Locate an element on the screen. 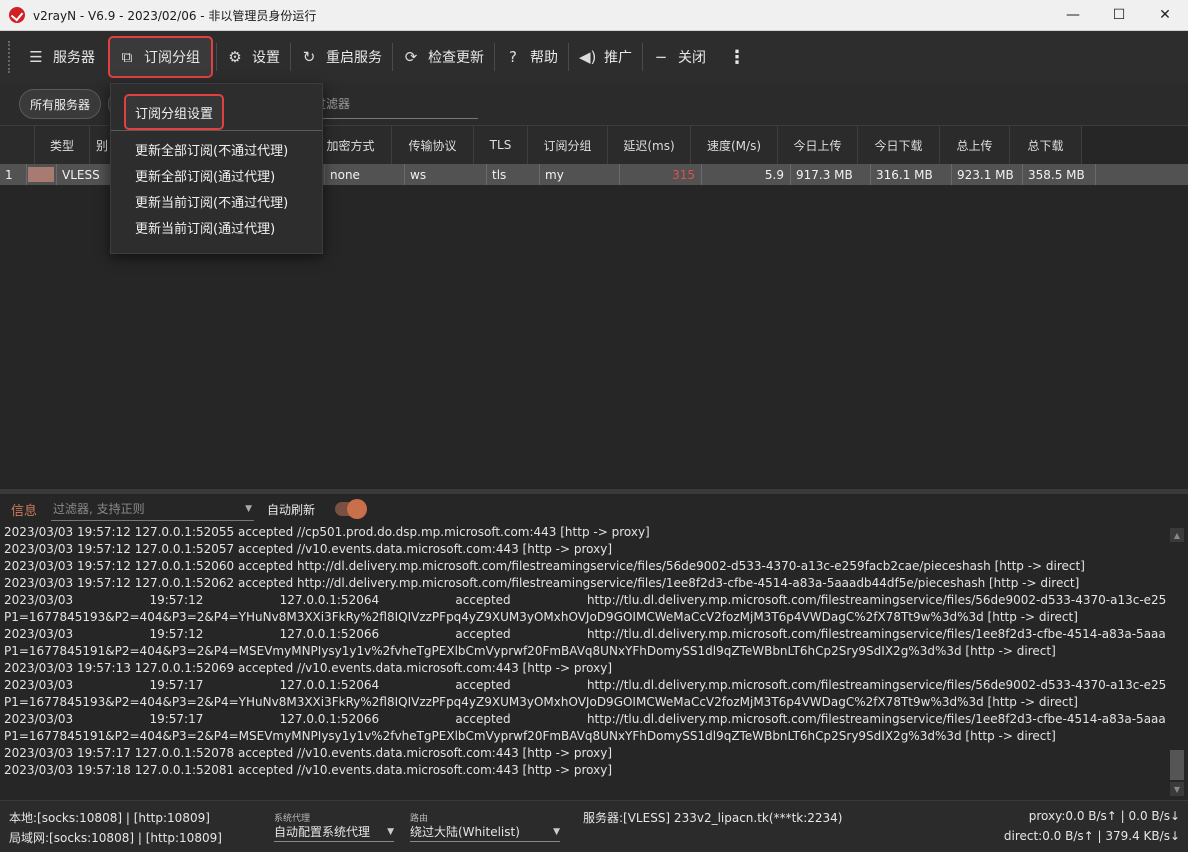 The image size is (1188, 852). row-subscription: my is located at coordinates (580, 174).